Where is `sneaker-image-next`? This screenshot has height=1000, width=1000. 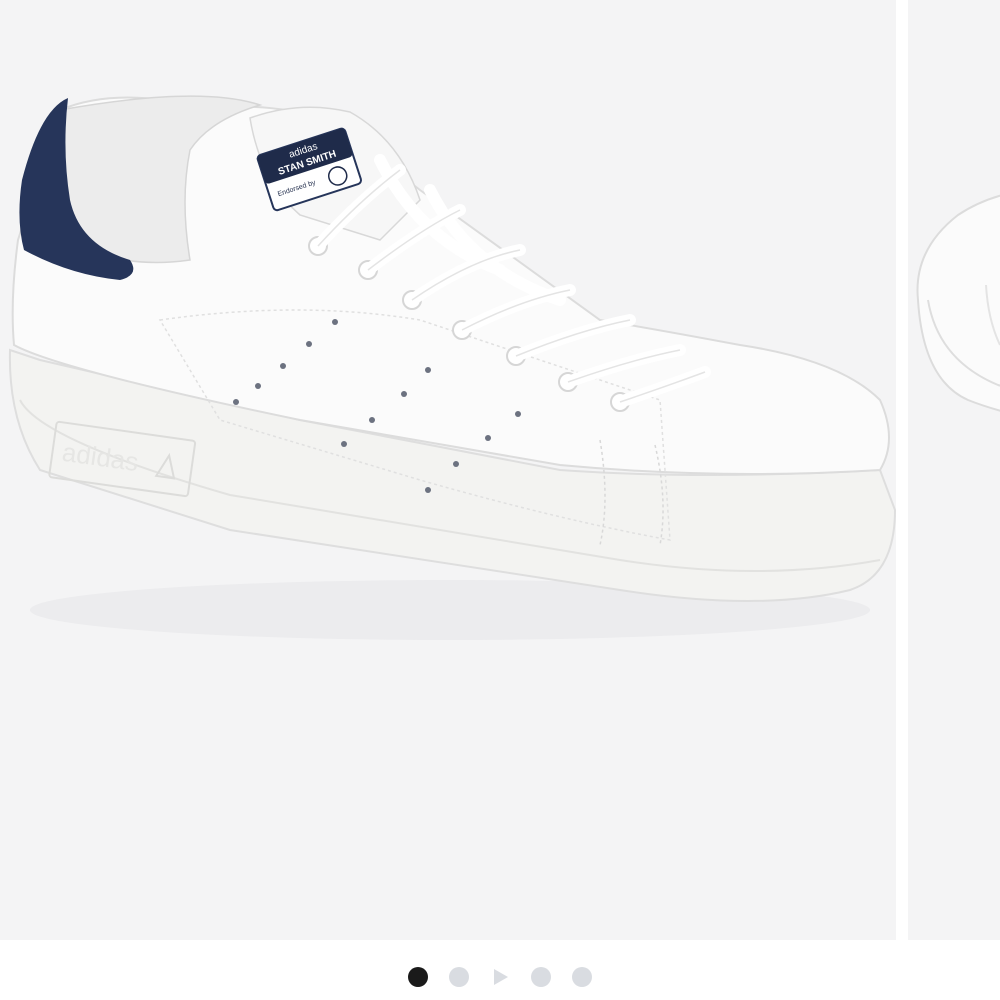
sneaker-image-next is located at coordinates (958, 303).